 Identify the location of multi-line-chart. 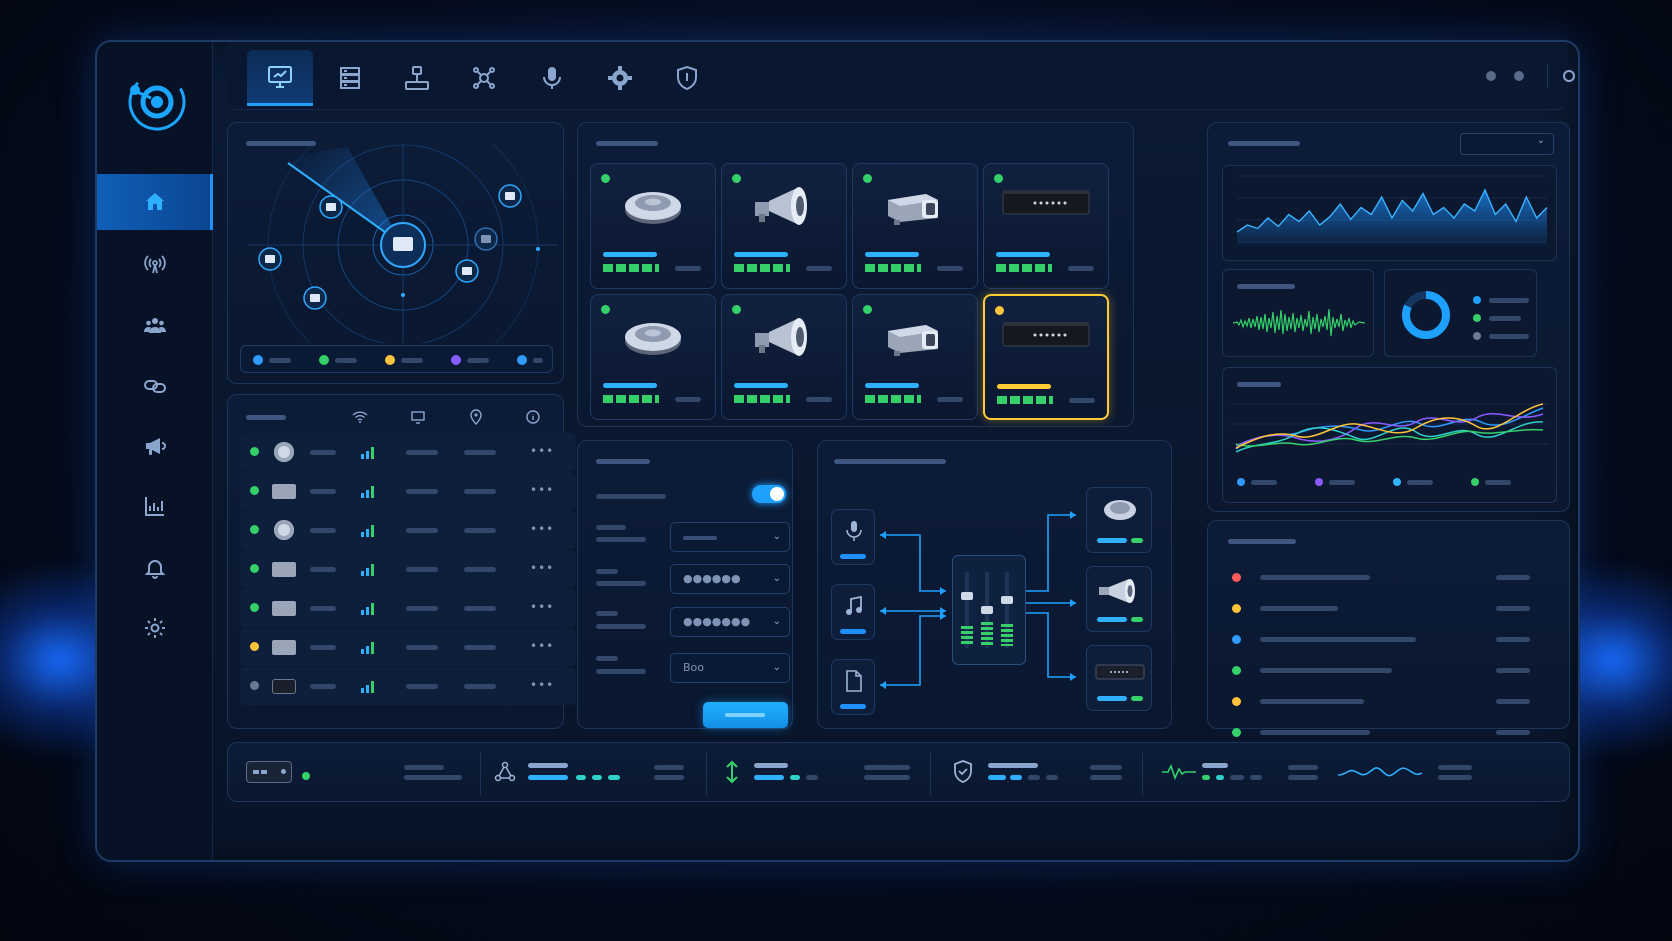
(1389, 435).